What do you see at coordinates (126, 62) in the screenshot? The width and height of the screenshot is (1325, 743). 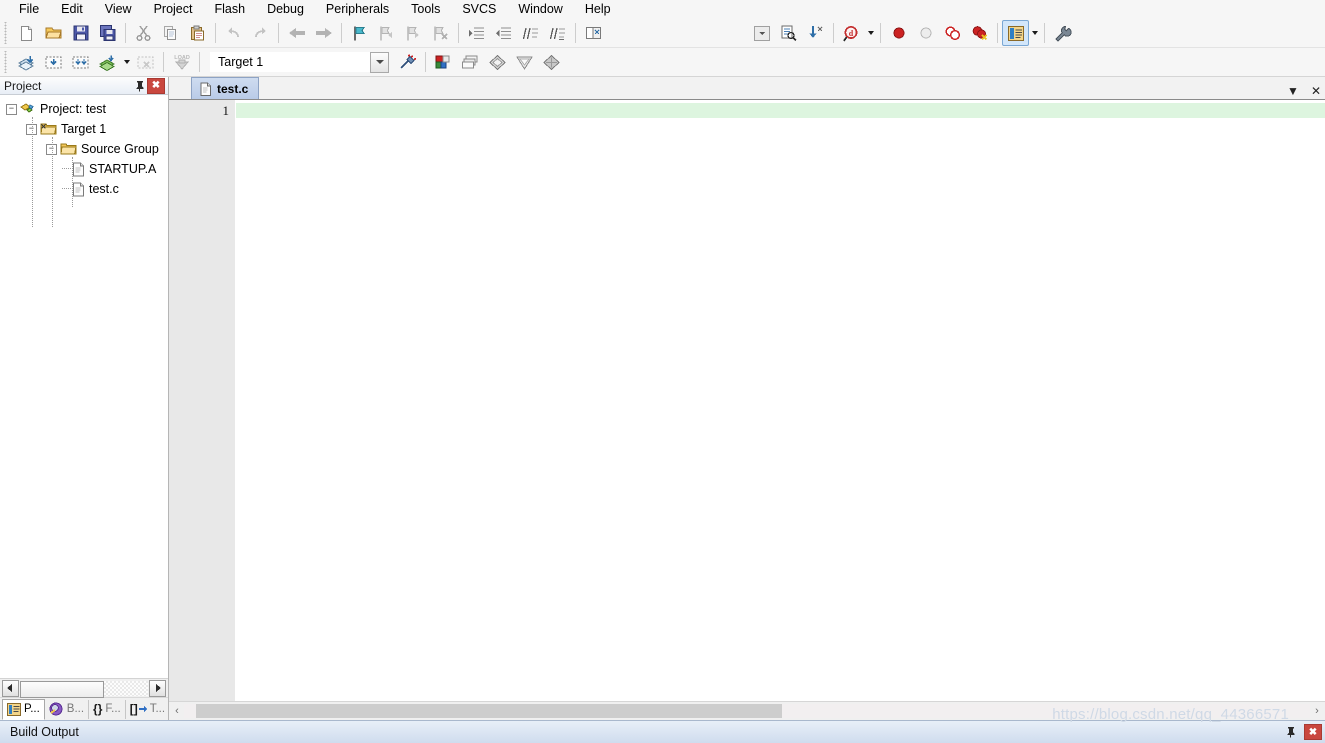 I see `batch-build-dropdown-caret` at bounding box center [126, 62].